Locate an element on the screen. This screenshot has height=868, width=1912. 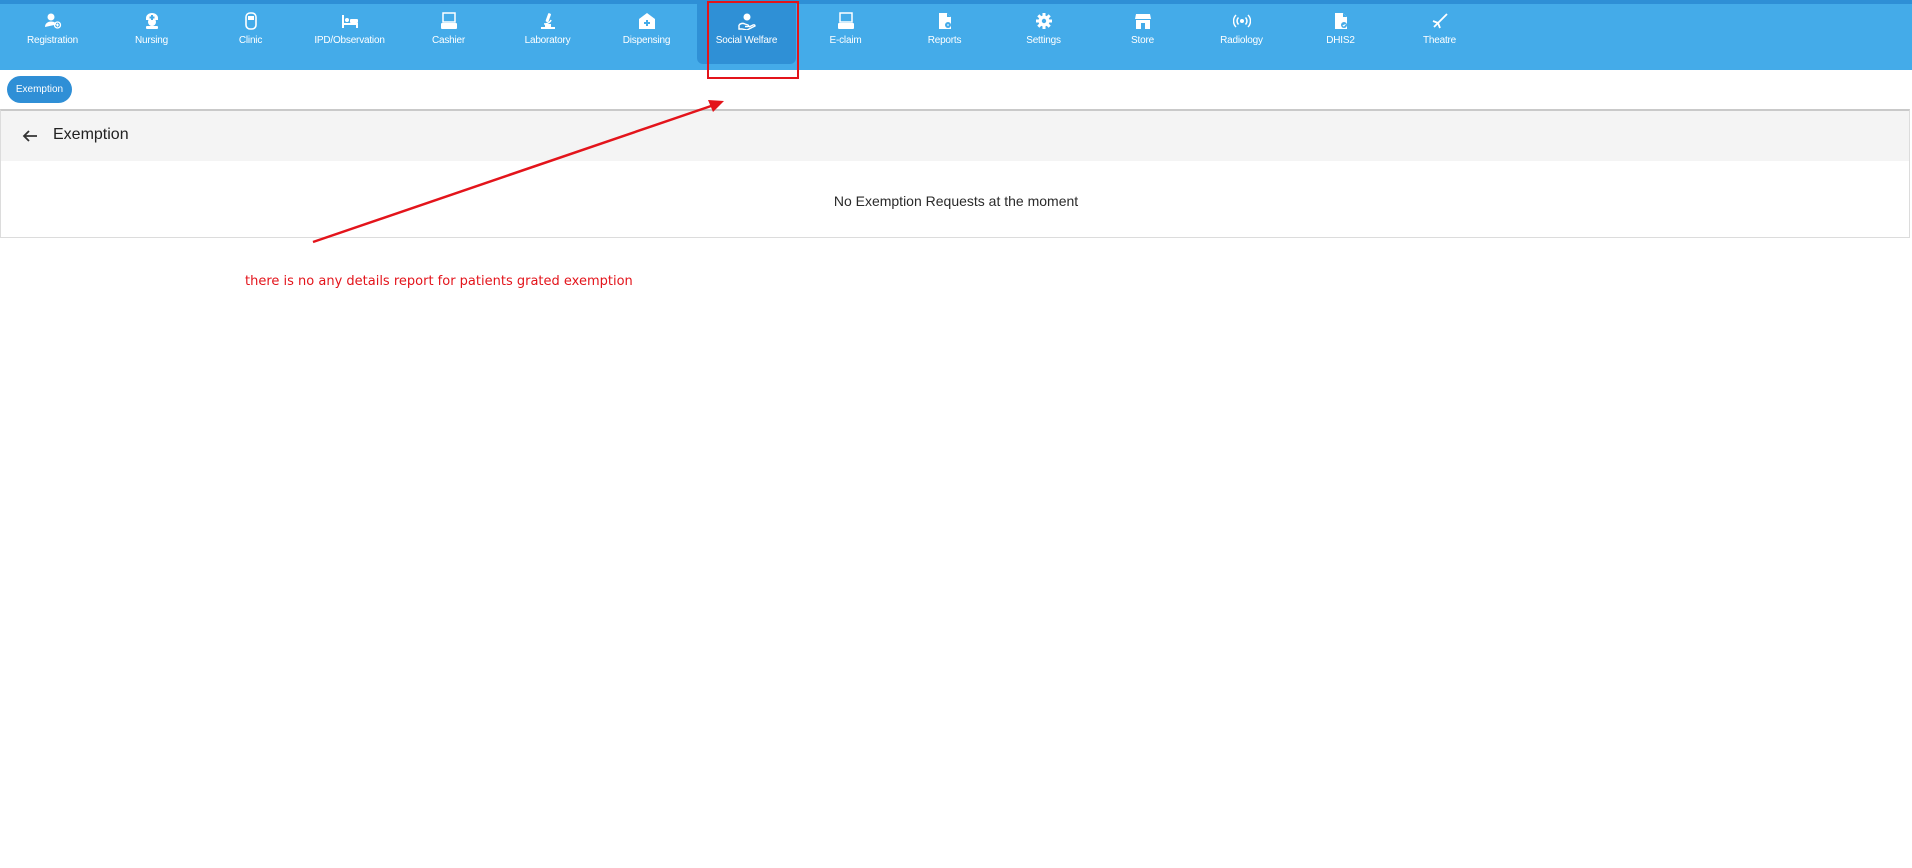
nav-label: E-claim is located at coordinates (845, 40).